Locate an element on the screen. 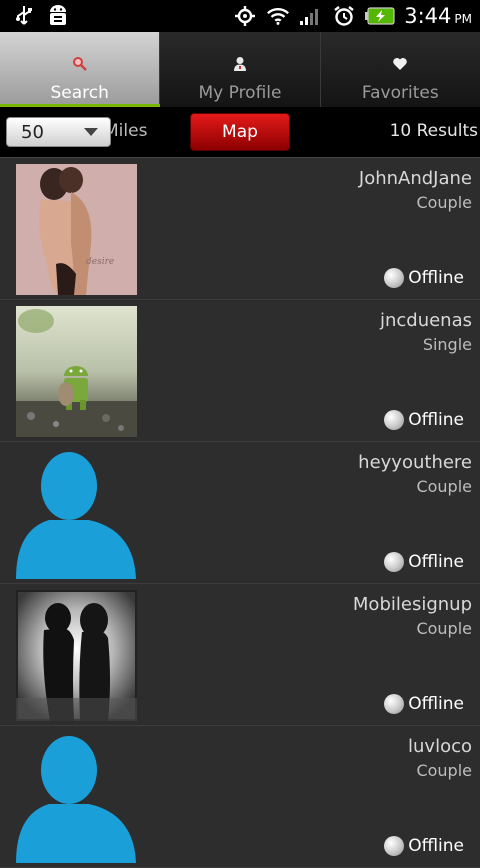  person-icon is located at coordinates (240, 64).